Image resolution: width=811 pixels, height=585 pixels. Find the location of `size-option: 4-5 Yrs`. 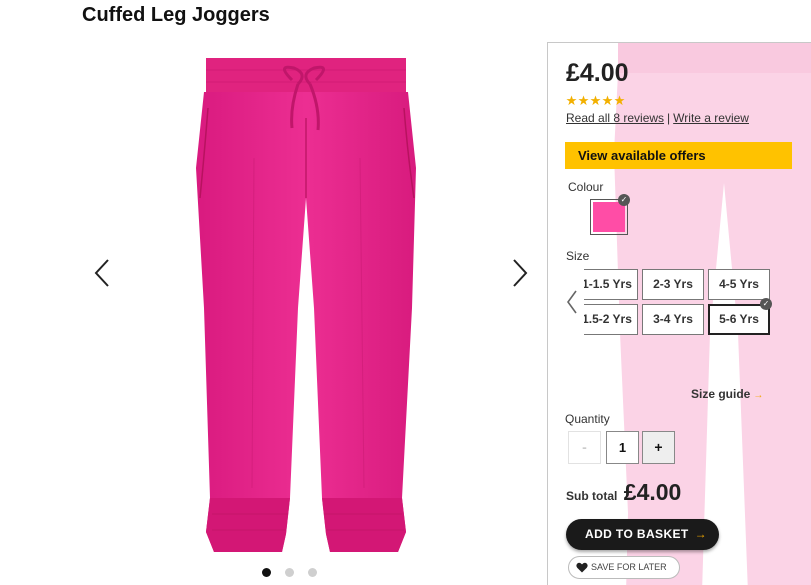

size-option: 4-5 Yrs is located at coordinates (739, 284).